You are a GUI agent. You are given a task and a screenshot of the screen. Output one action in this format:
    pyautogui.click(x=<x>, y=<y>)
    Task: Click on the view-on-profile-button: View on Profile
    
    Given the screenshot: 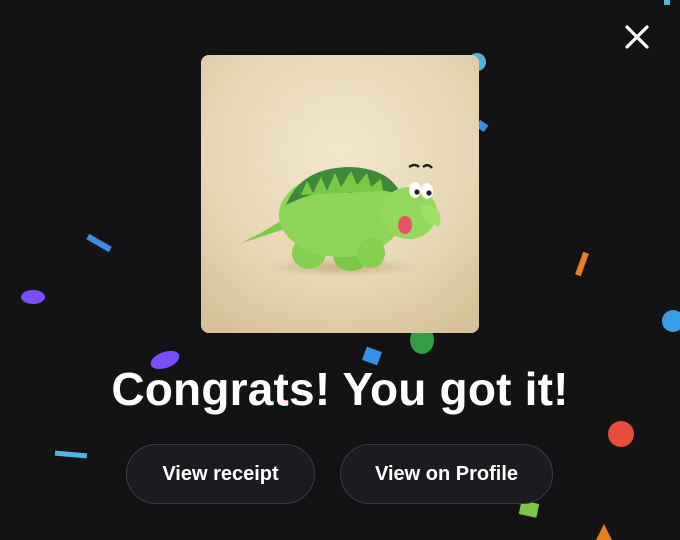 What is the action you would take?
    pyautogui.click(x=446, y=474)
    